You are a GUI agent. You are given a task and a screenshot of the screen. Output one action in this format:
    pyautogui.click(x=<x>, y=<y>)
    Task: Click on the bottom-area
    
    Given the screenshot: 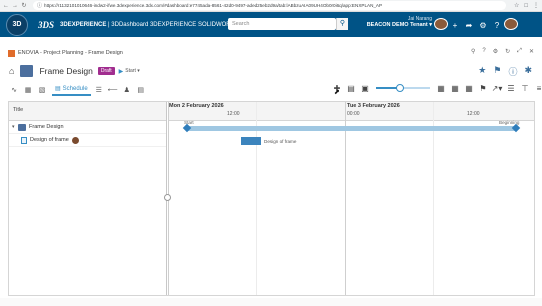 What is the action you would take?
    pyautogui.click(x=271, y=302)
    